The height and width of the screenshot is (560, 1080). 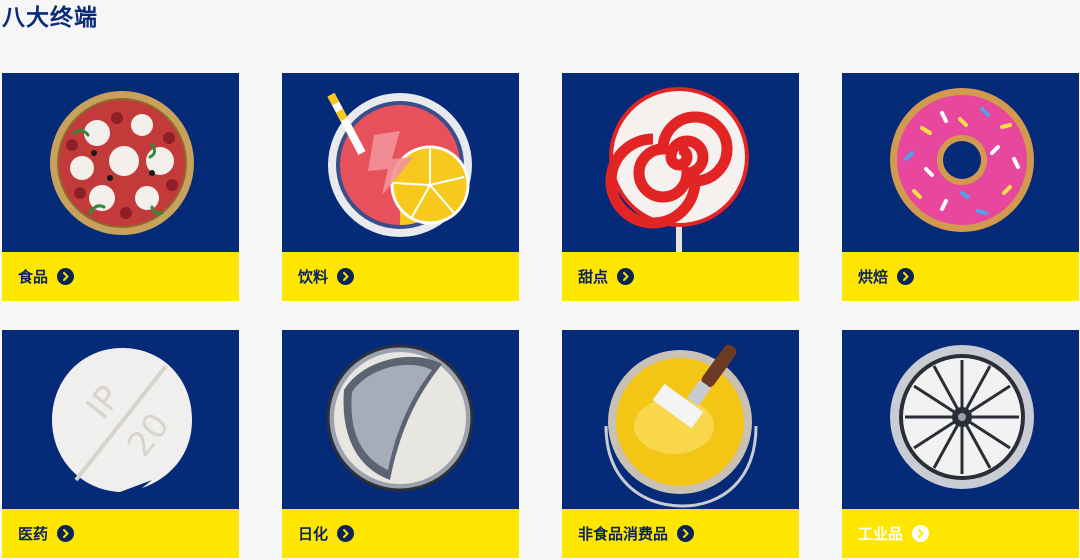 I want to click on card-pharma: IP 20 医药, so click(x=120, y=444).